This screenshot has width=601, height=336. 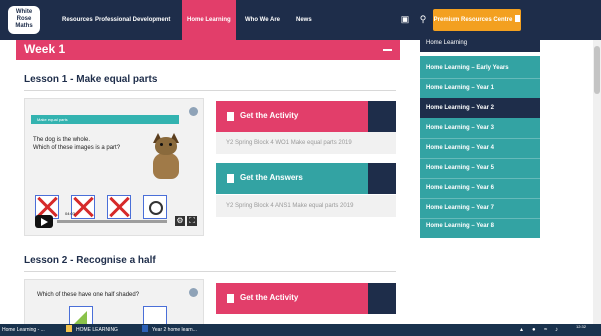 I want to click on taskbar-item-label: HOME LEARNING, so click(x=97, y=330).